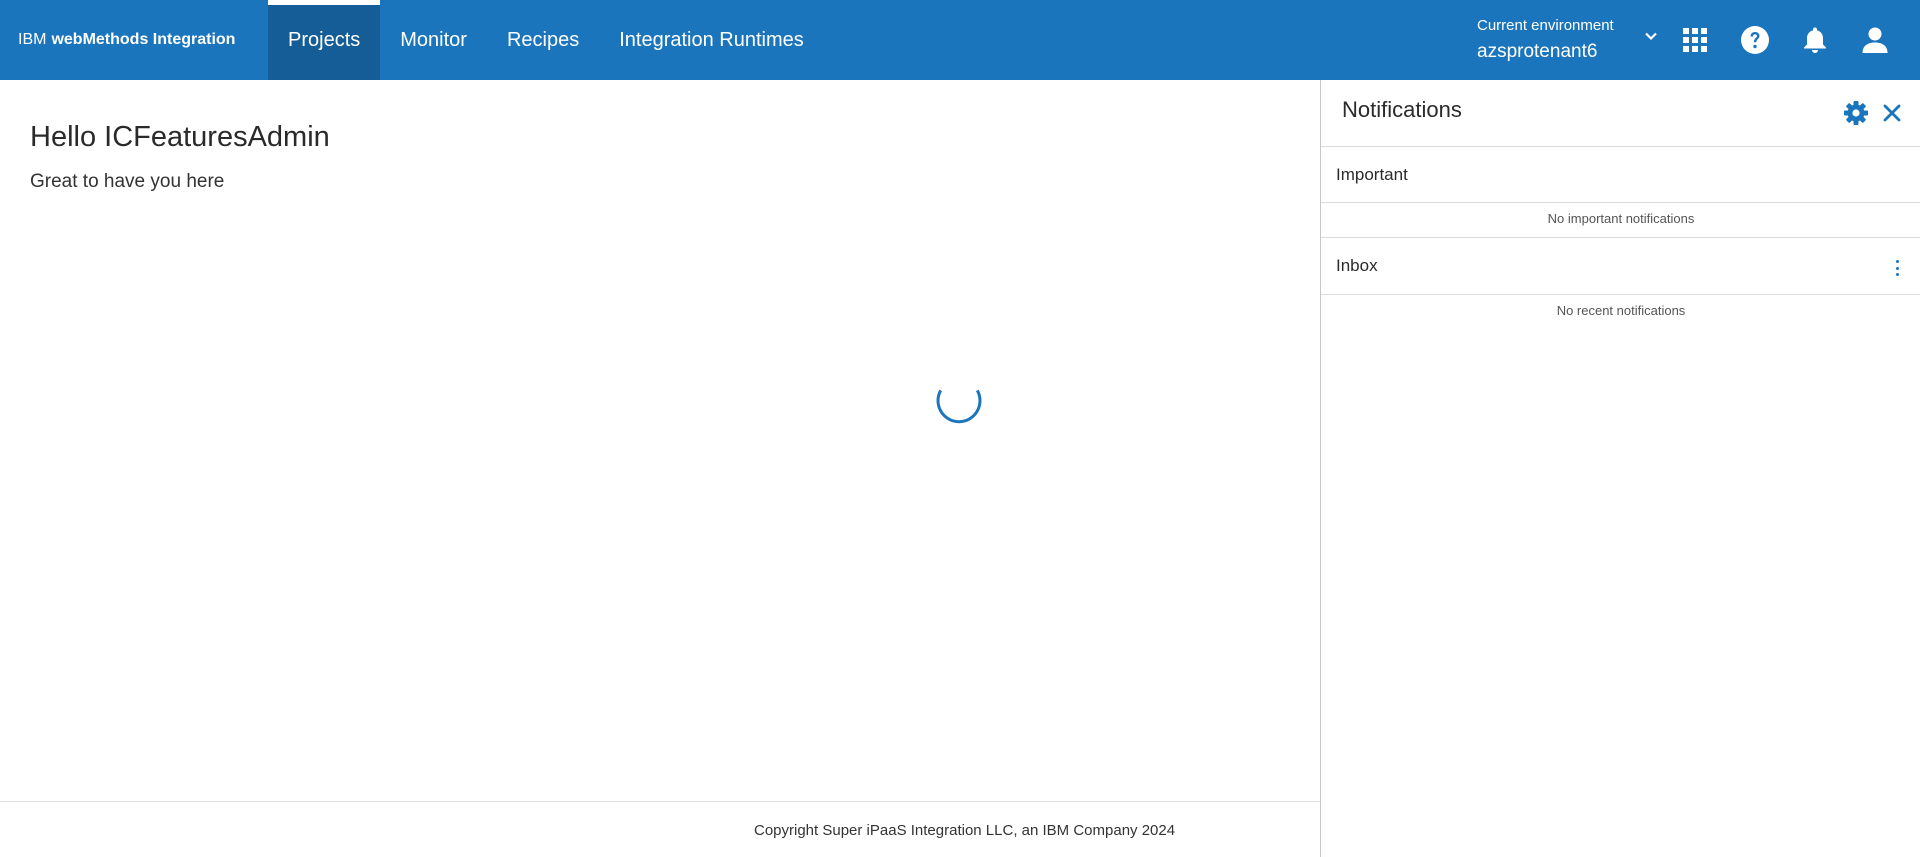 The height and width of the screenshot is (857, 1920). Describe the element at coordinates (1357, 265) in the screenshot. I see `inbox-heading: Inbox` at that location.